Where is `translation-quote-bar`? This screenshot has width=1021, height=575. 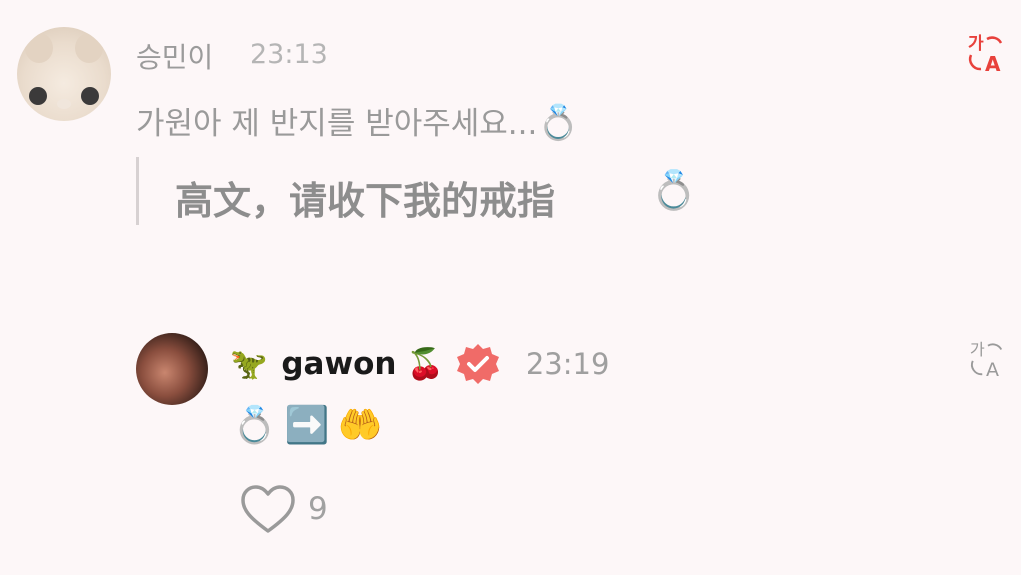 translation-quote-bar is located at coordinates (137, 191).